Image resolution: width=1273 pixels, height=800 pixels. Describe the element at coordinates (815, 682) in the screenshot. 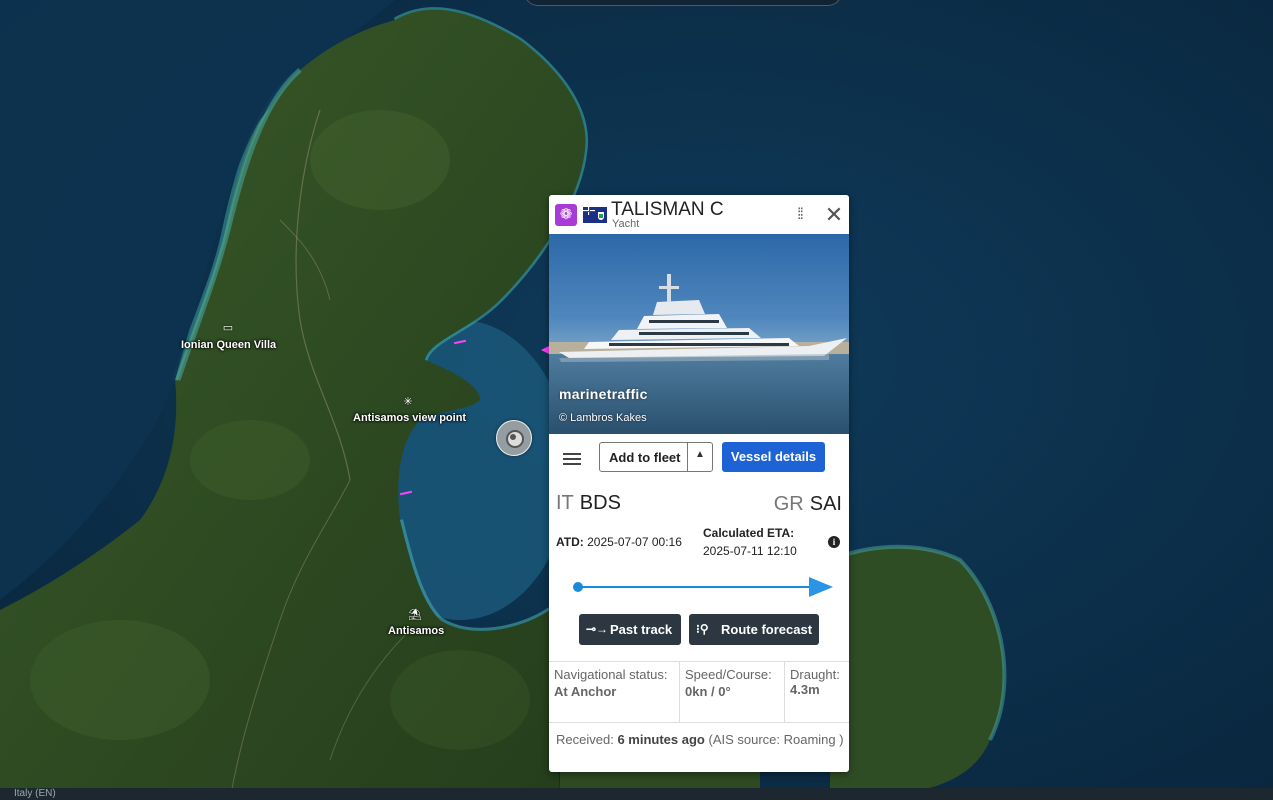

I see `stat-draught: Draught: 4.3m` at that location.